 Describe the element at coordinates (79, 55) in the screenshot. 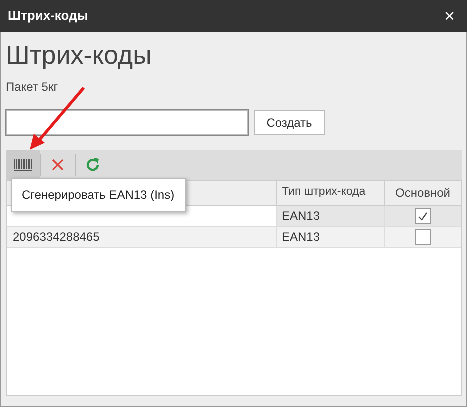

I see `page-heading: Штрих-коды` at that location.